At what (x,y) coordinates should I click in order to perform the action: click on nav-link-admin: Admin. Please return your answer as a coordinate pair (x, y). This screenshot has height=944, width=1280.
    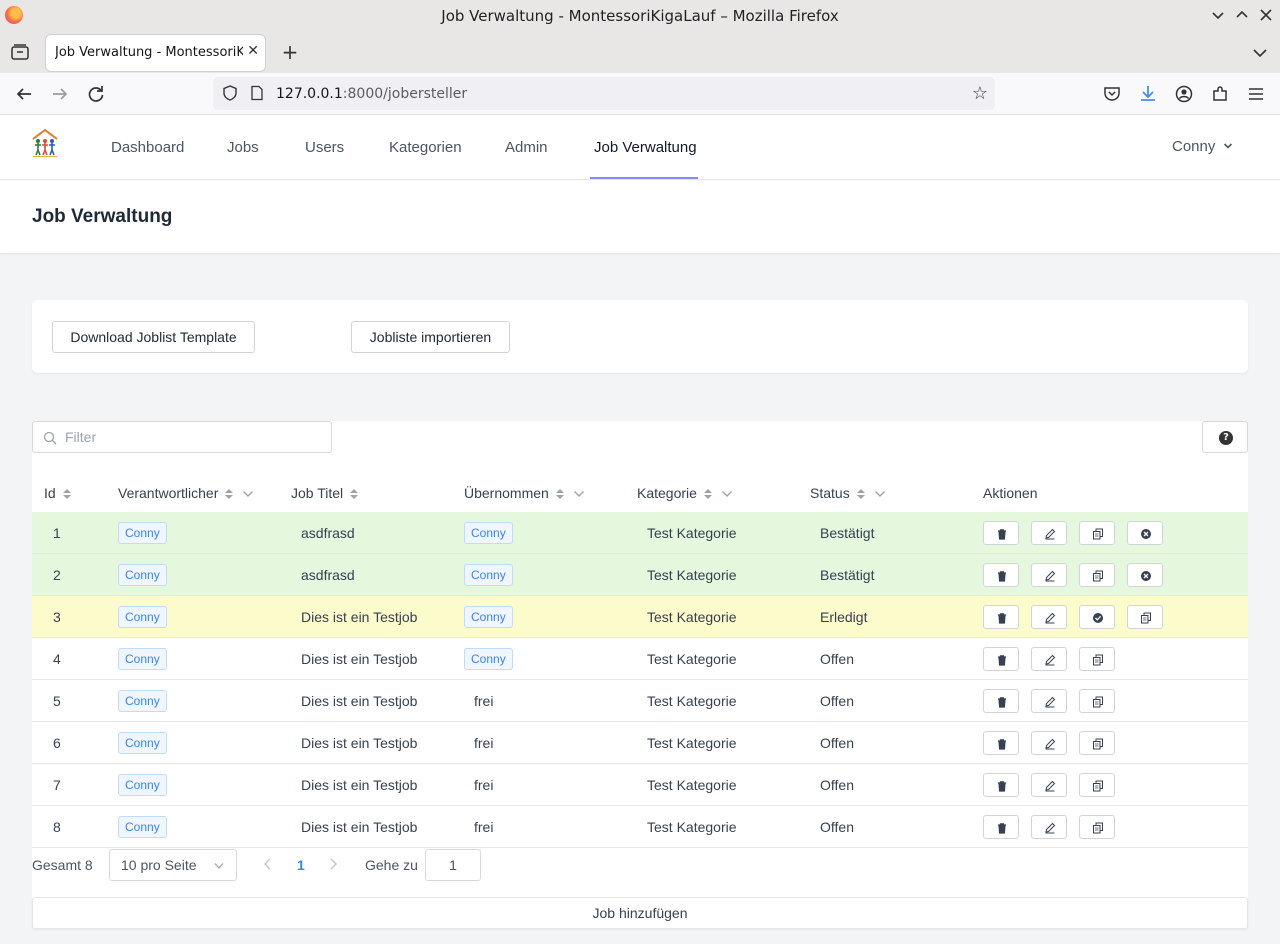
    Looking at the image, I should click on (526, 147).